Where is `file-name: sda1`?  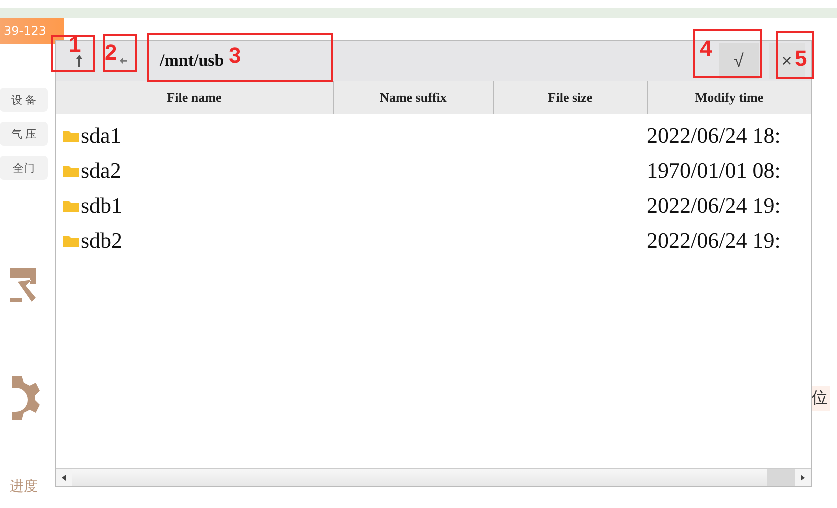
file-name: sda1 is located at coordinates (101, 135).